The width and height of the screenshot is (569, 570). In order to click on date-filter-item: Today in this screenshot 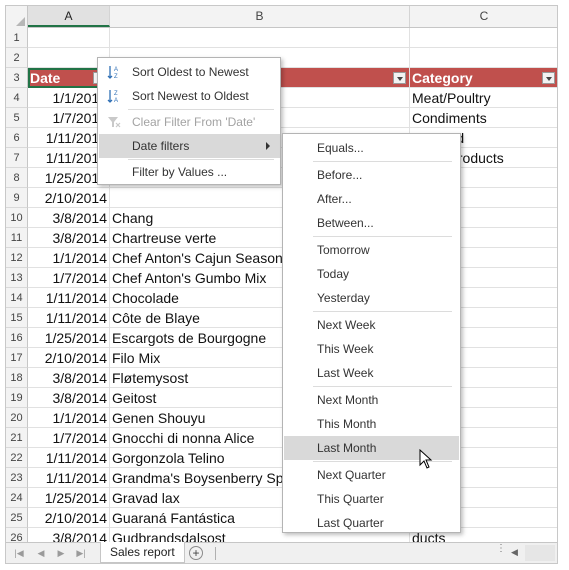, I will do `click(371, 274)`.